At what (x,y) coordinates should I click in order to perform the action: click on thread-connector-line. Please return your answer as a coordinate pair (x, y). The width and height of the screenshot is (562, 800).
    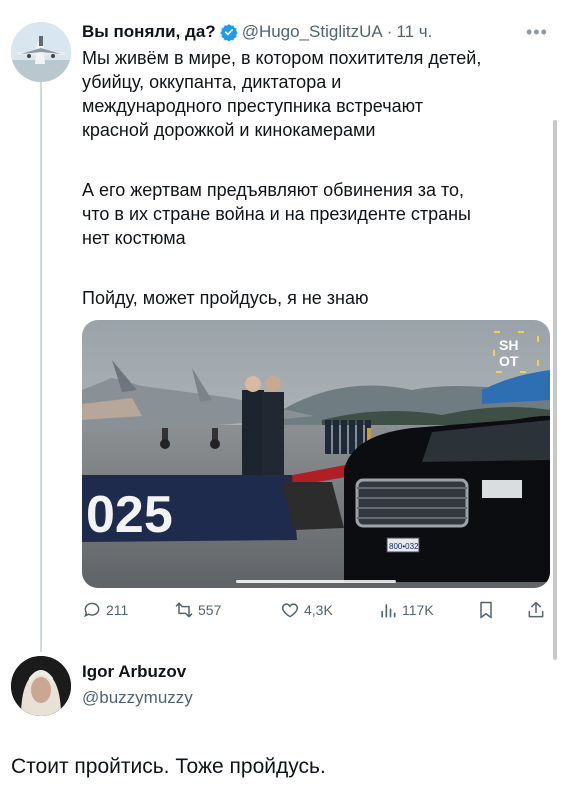
    Looking at the image, I should click on (41, 365).